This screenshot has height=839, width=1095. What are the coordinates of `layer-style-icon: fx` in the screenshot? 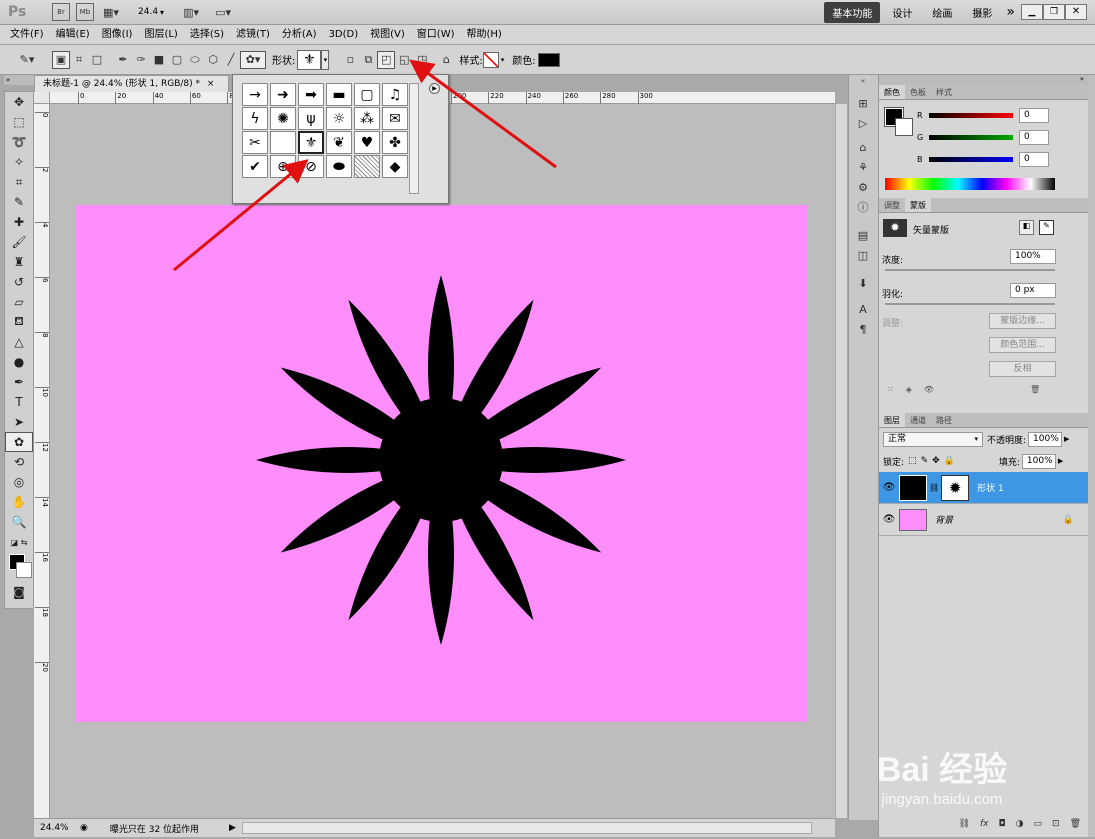 It's located at (984, 824).